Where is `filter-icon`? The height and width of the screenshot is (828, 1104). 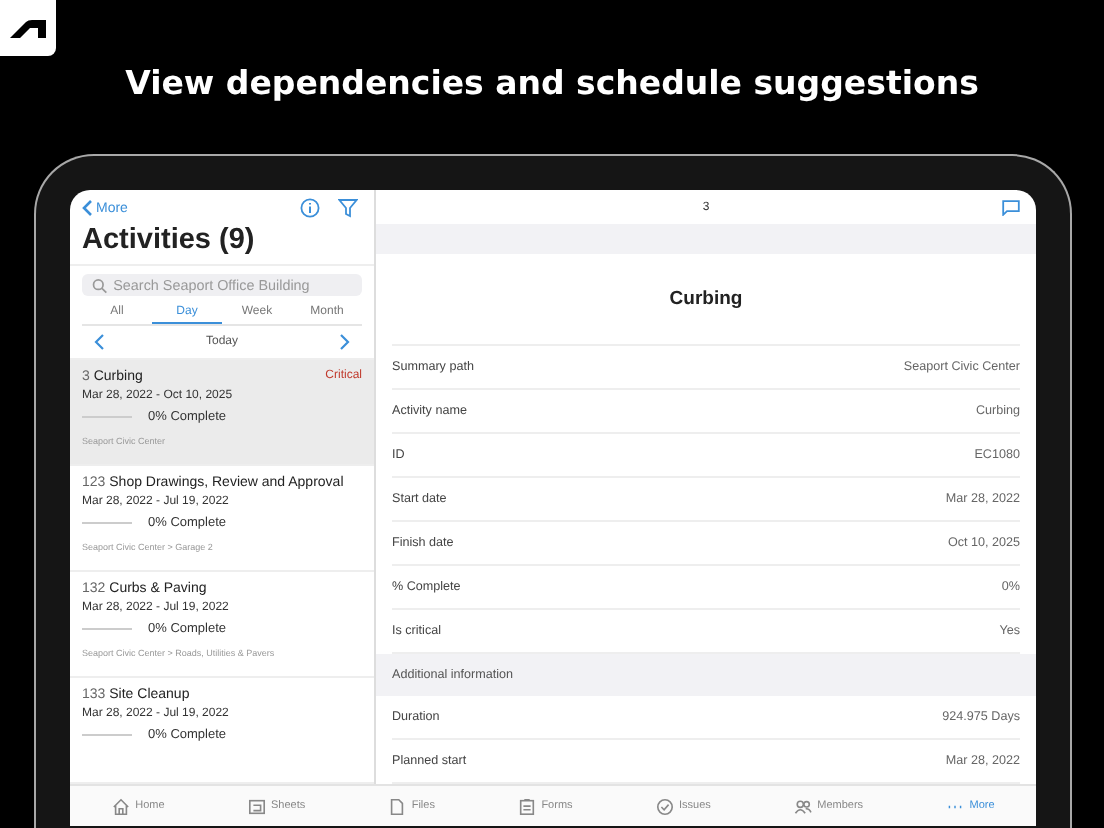 filter-icon is located at coordinates (348, 208).